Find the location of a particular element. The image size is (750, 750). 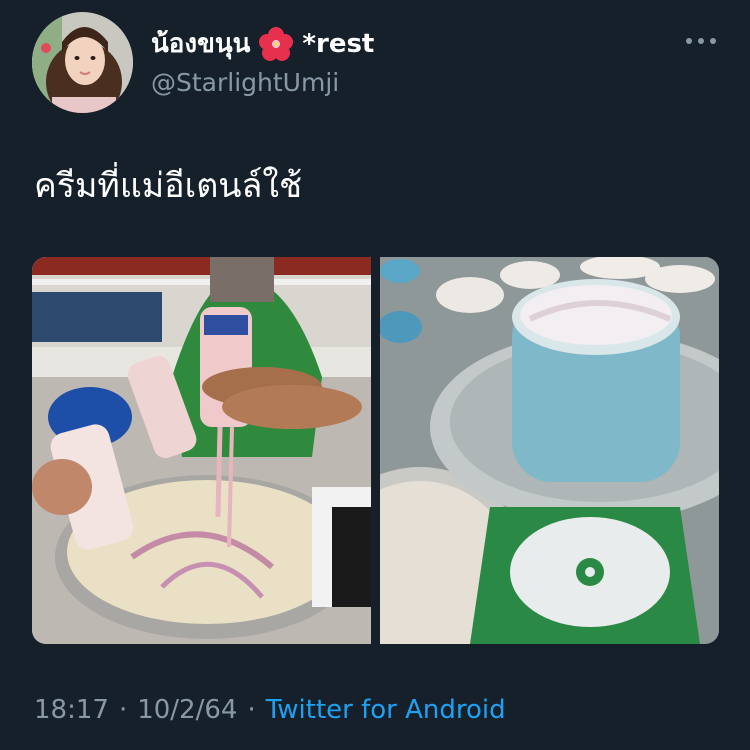

more-options-icon is located at coordinates (701, 41).